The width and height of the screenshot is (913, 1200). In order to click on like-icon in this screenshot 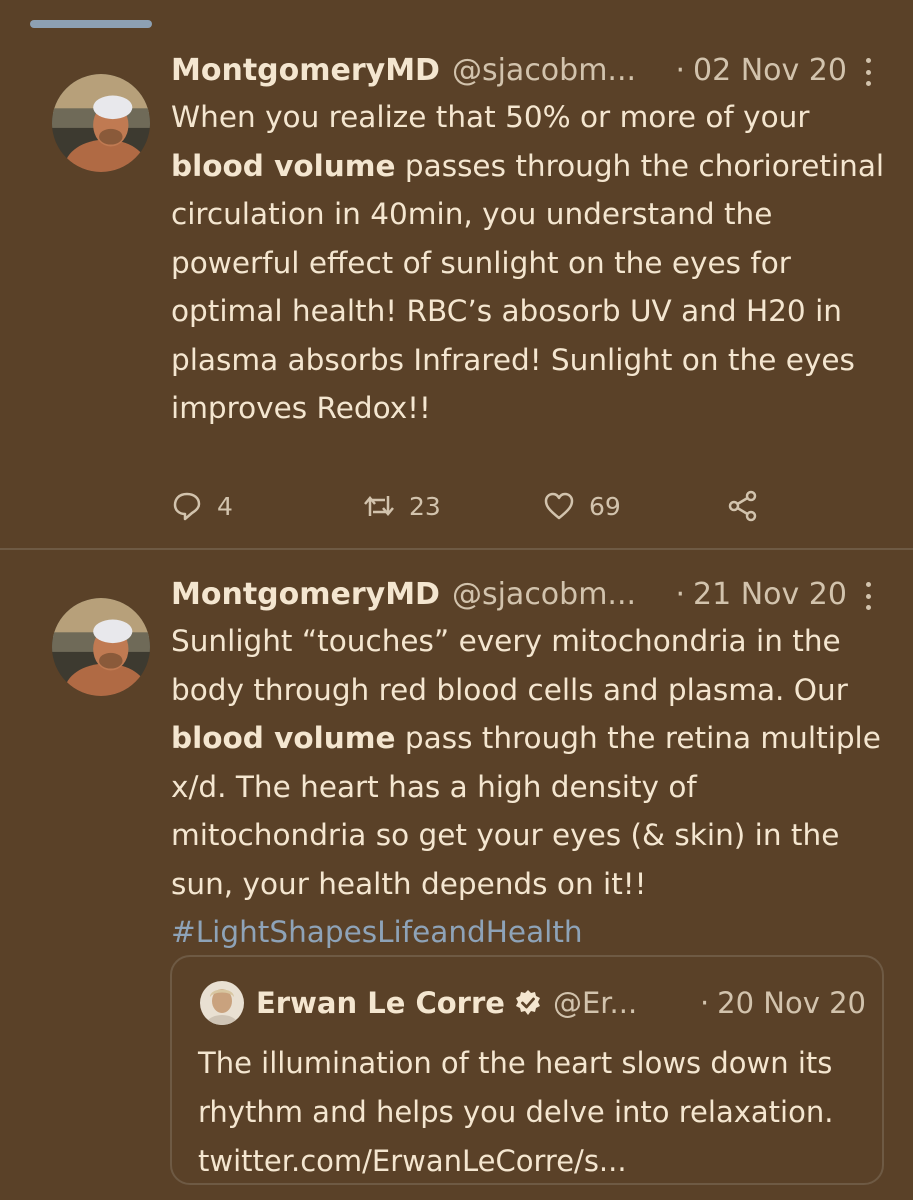, I will do `click(559, 506)`.